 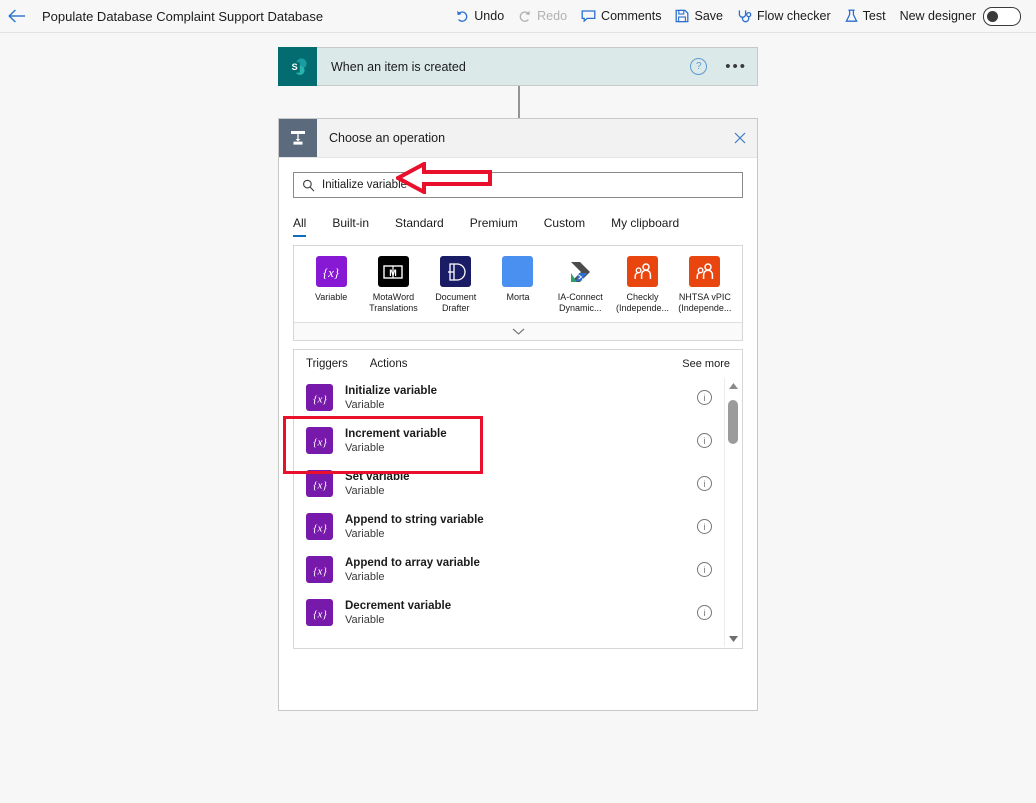 What do you see at coordinates (699, 16) in the screenshot?
I see `save-button: Save` at bounding box center [699, 16].